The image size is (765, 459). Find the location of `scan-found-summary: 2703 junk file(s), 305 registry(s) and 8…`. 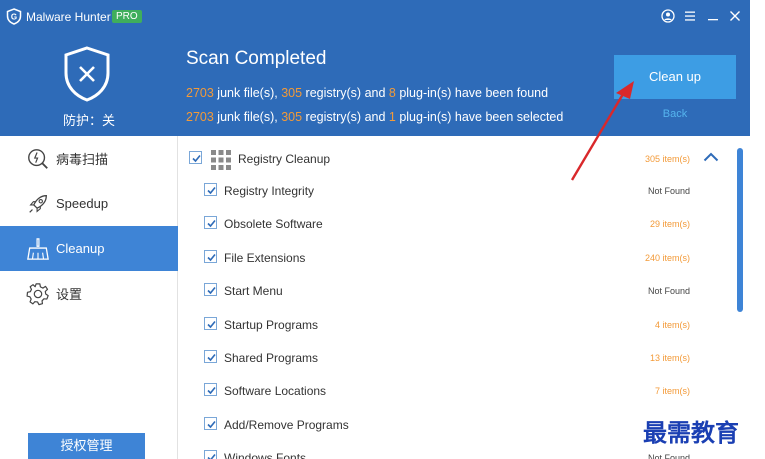

scan-found-summary: 2703 junk file(s), 305 registry(s) and 8… is located at coordinates (367, 93).